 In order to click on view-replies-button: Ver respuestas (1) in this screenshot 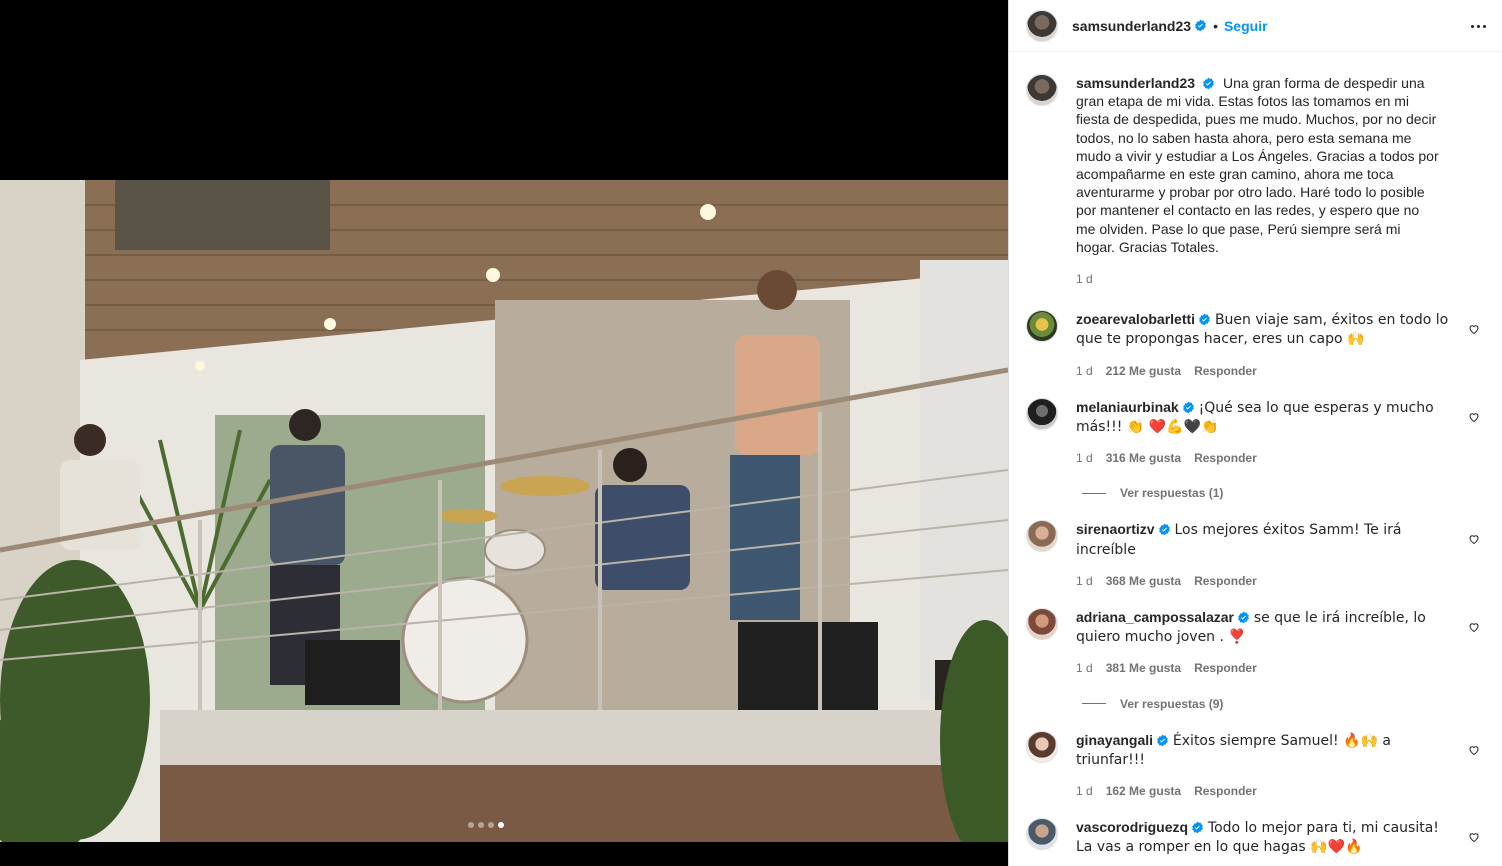, I will do `click(1284, 493)`.